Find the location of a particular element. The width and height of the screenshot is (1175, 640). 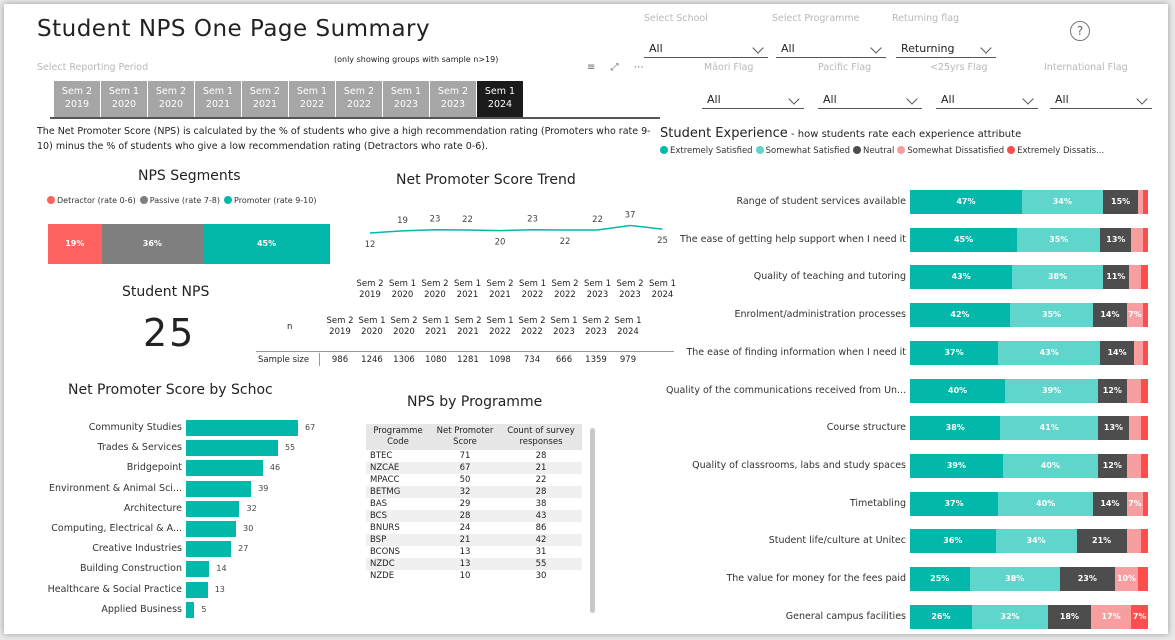

visual-header-icons: ≡ ⤢ ⋯ is located at coordinates (618, 67).